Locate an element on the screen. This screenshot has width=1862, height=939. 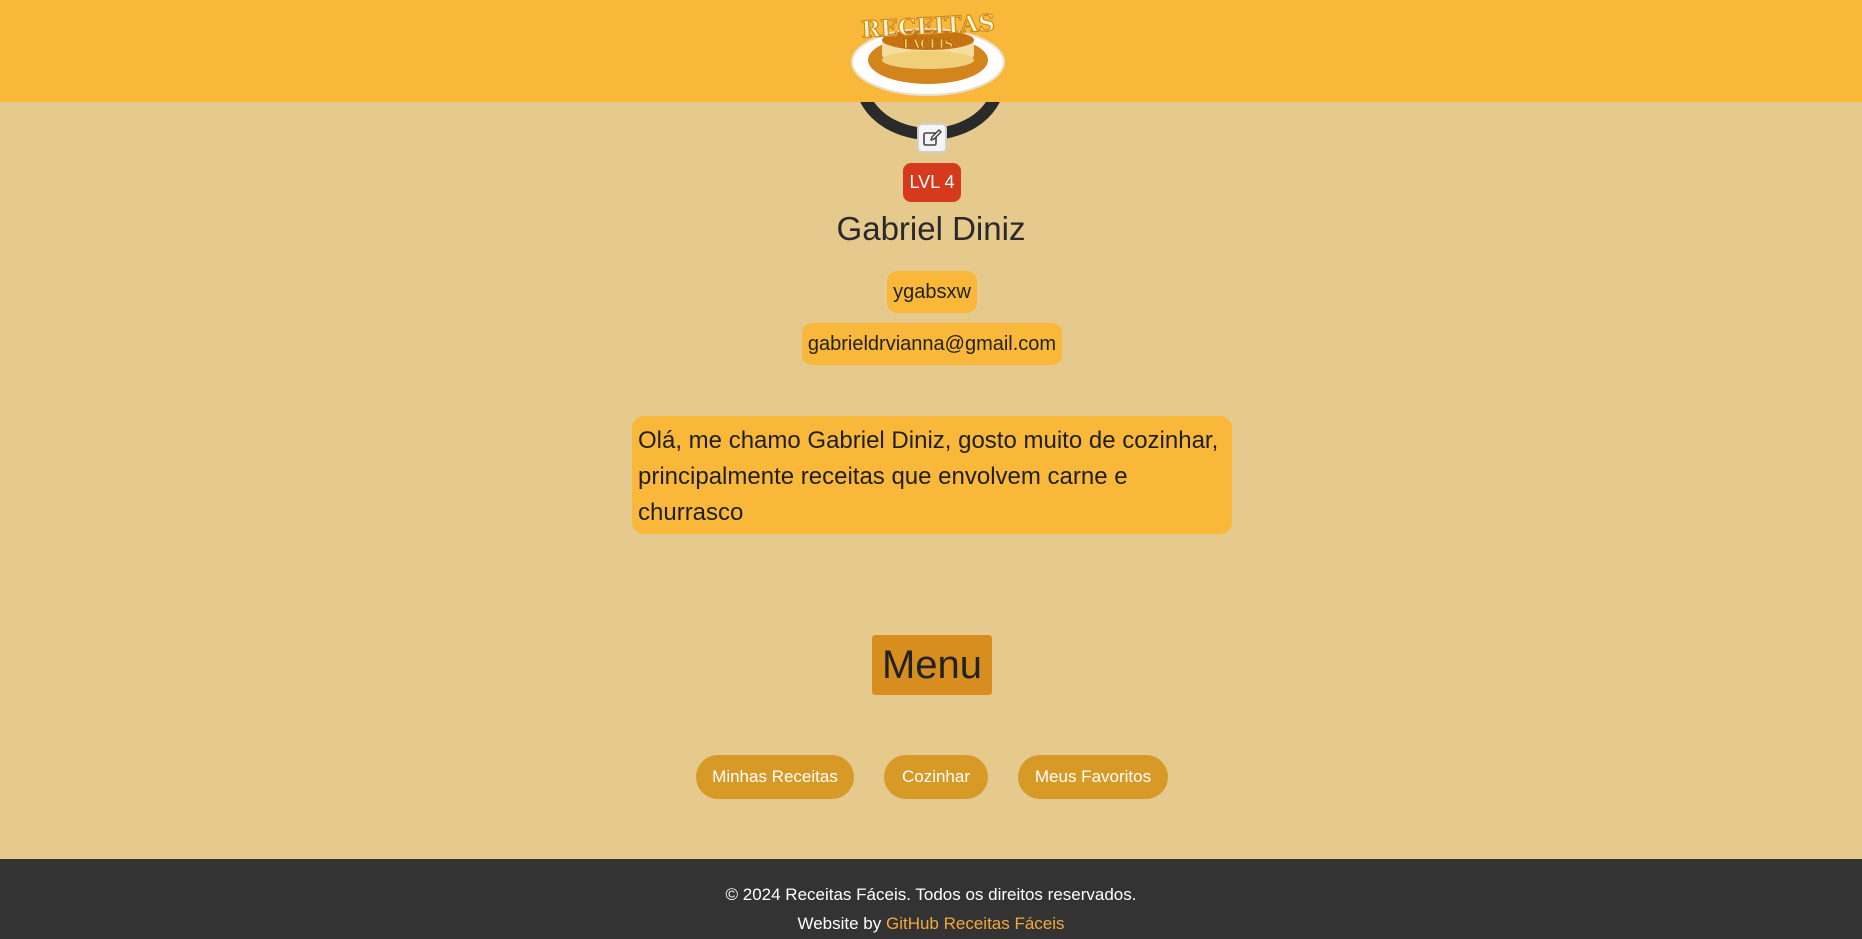
menu-title: Menu is located at coordinates (932, 665).